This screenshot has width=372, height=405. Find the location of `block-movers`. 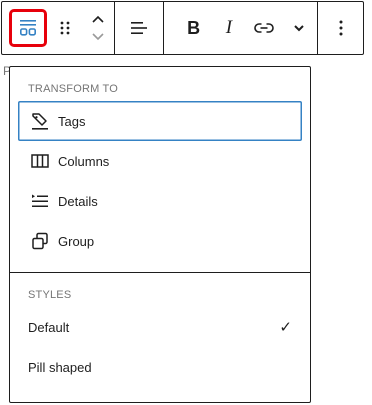

block-movers is located at coordinates (98, 28).